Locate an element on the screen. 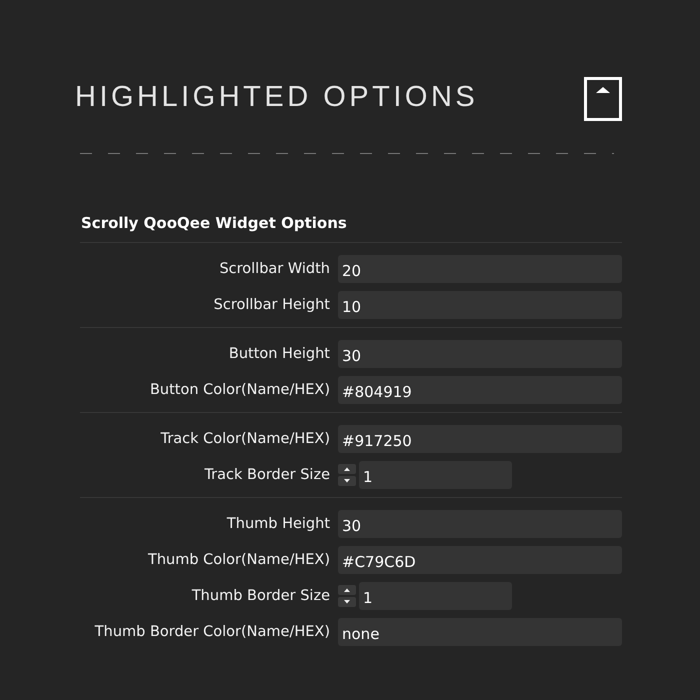 The image size is (700, 700). field-label: Track Color(Name/HEX) is located at coordinates (245, 439).